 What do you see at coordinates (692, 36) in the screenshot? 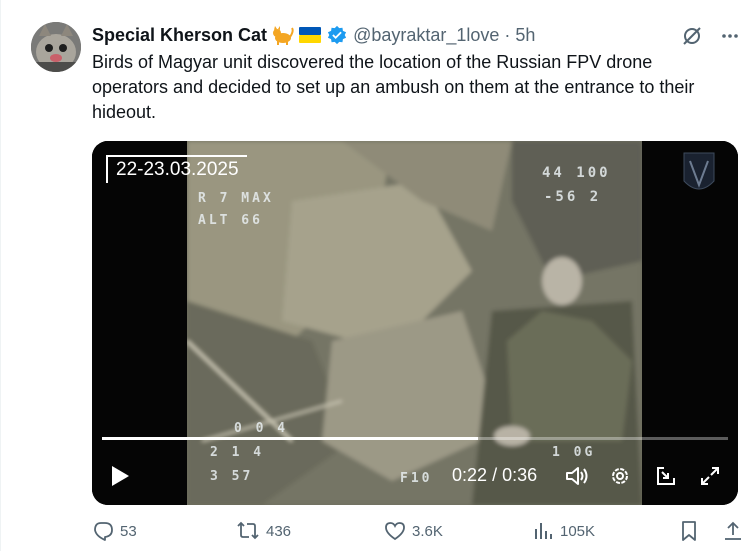
I see `grok-icon` at bounding box center [692, 36].